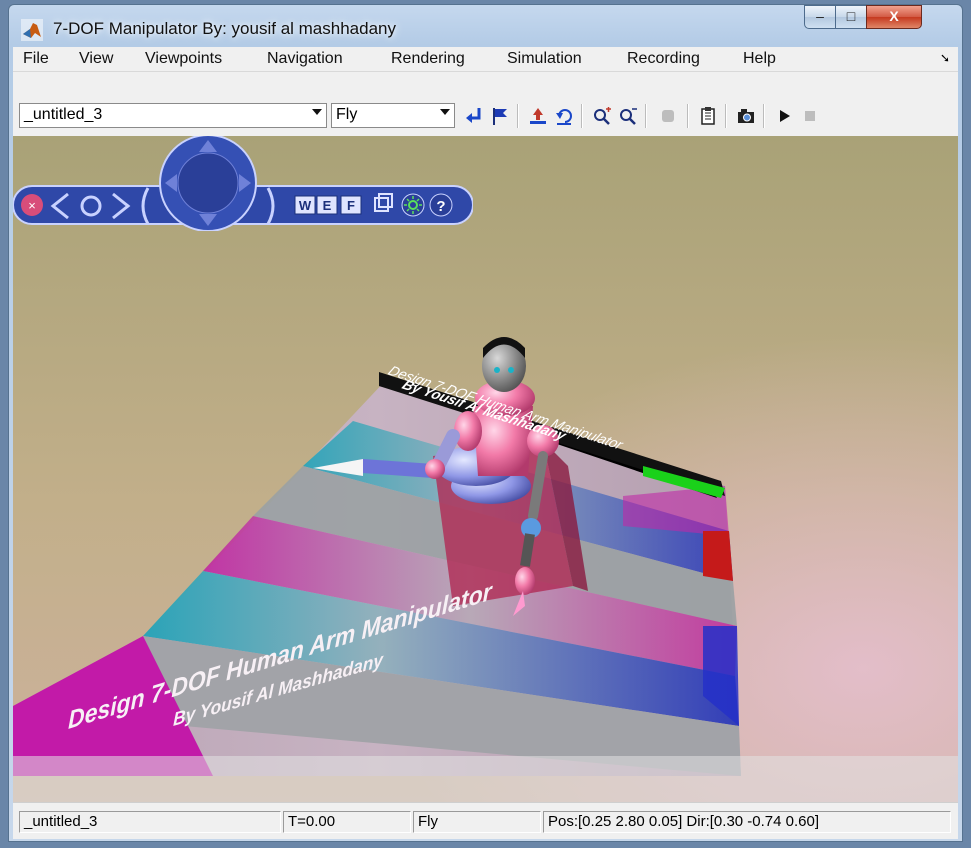 This screenshot has height=848, width=971. What do you see at coordinates (477, 822) in the screenshot?
I see `status-mode: Fly` at bounding box center [477, 822].